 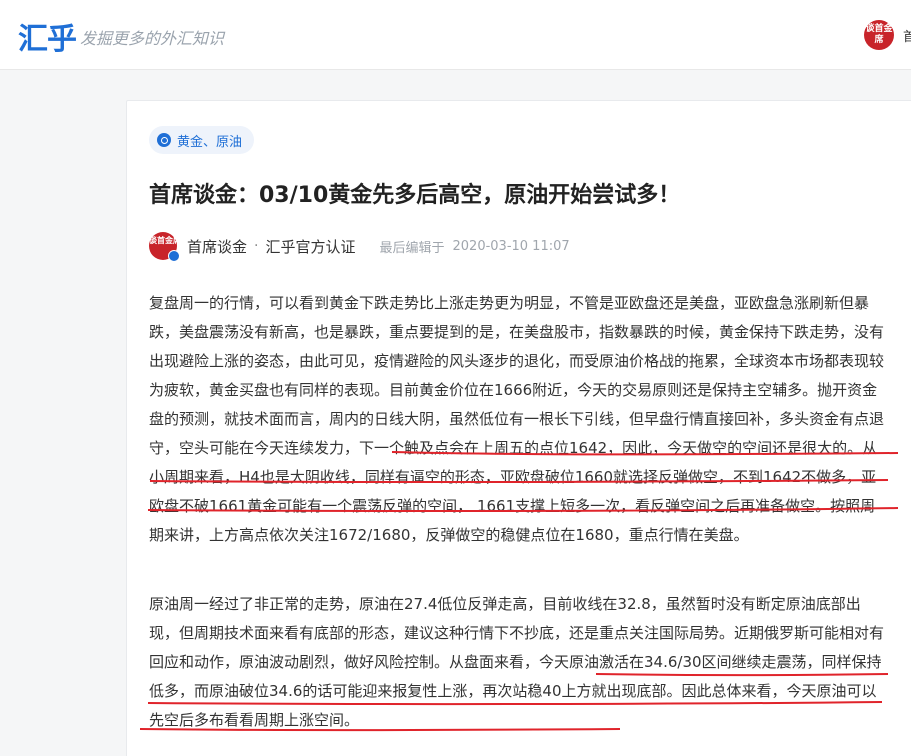 What do you see at coordinates (455, 35) in the screenshot?
I see `top-header: 汇乎 发掘更多的外汇知识 谈首金席 首` at bounding box center [455, 35].